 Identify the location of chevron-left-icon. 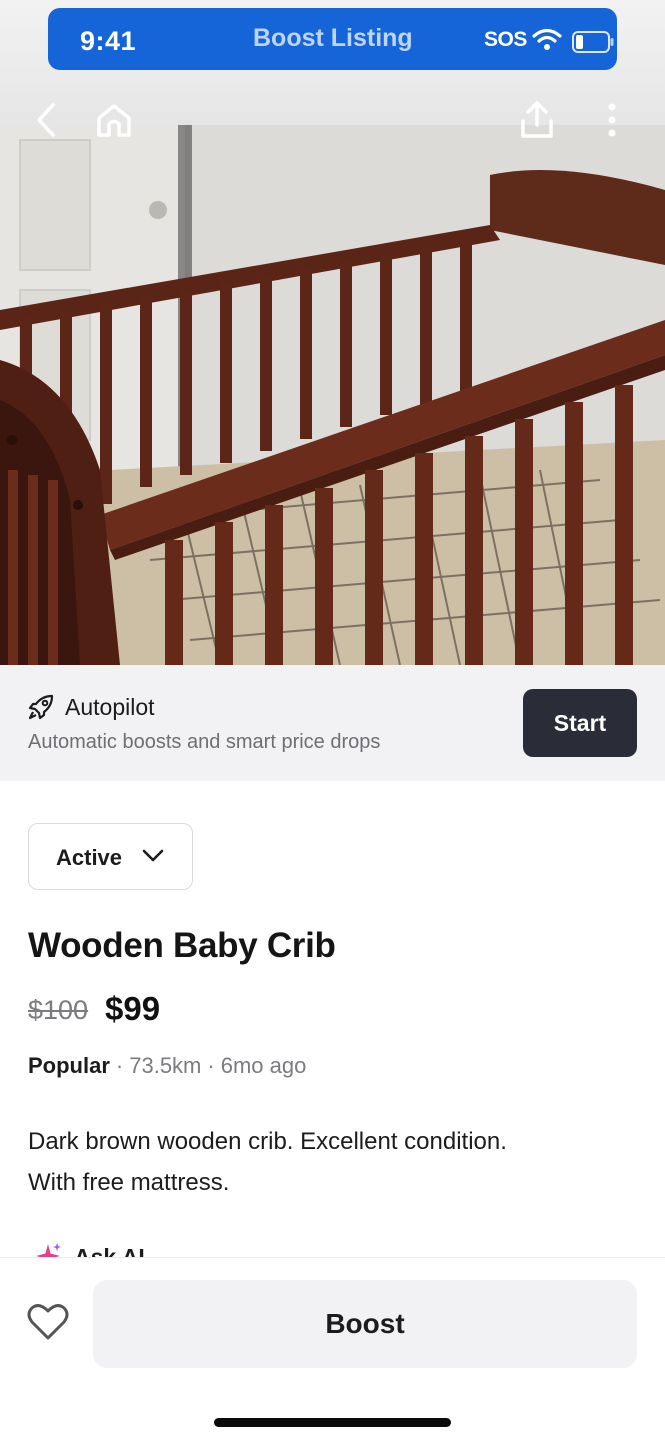
(46, 120).